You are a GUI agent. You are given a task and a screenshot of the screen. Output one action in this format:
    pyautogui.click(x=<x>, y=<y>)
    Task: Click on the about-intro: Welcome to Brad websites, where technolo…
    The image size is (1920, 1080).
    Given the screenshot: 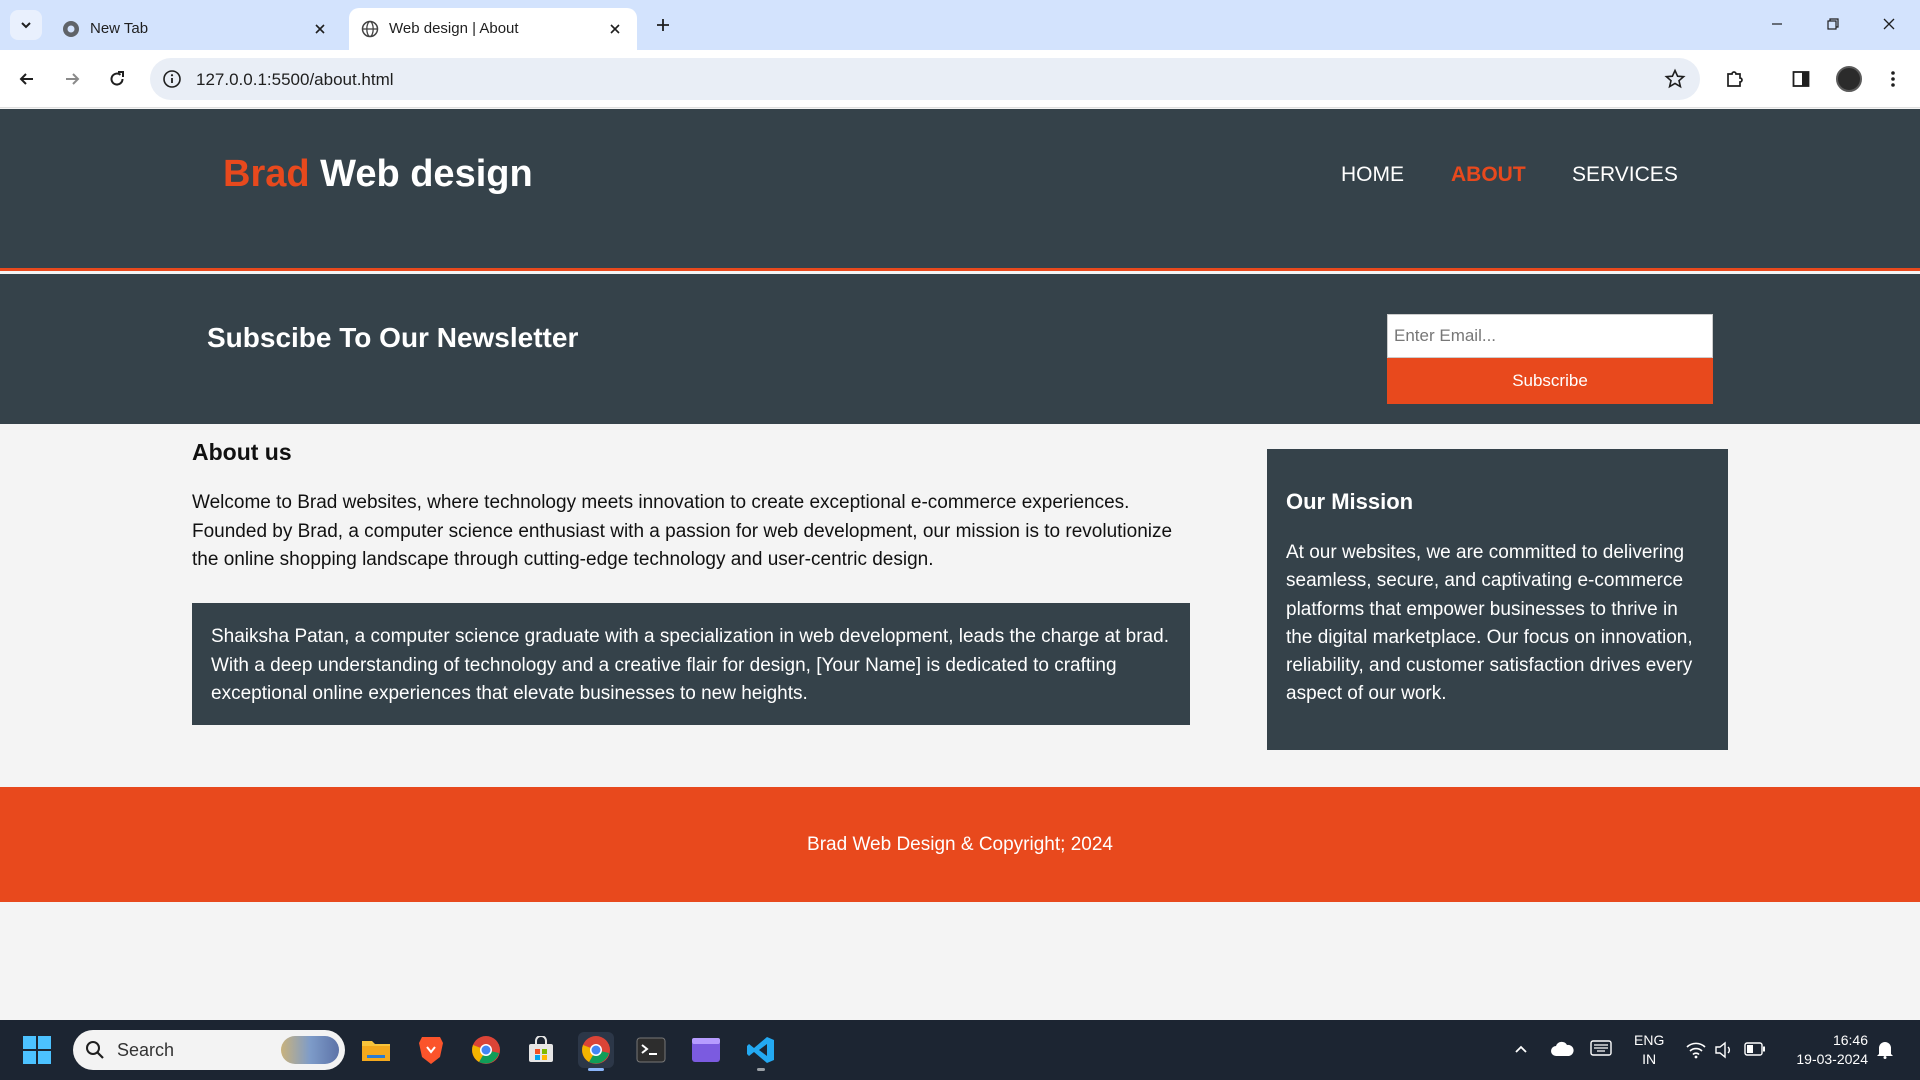 What is the action you would take?
    pyautogui.click(x=682, y=531)
    